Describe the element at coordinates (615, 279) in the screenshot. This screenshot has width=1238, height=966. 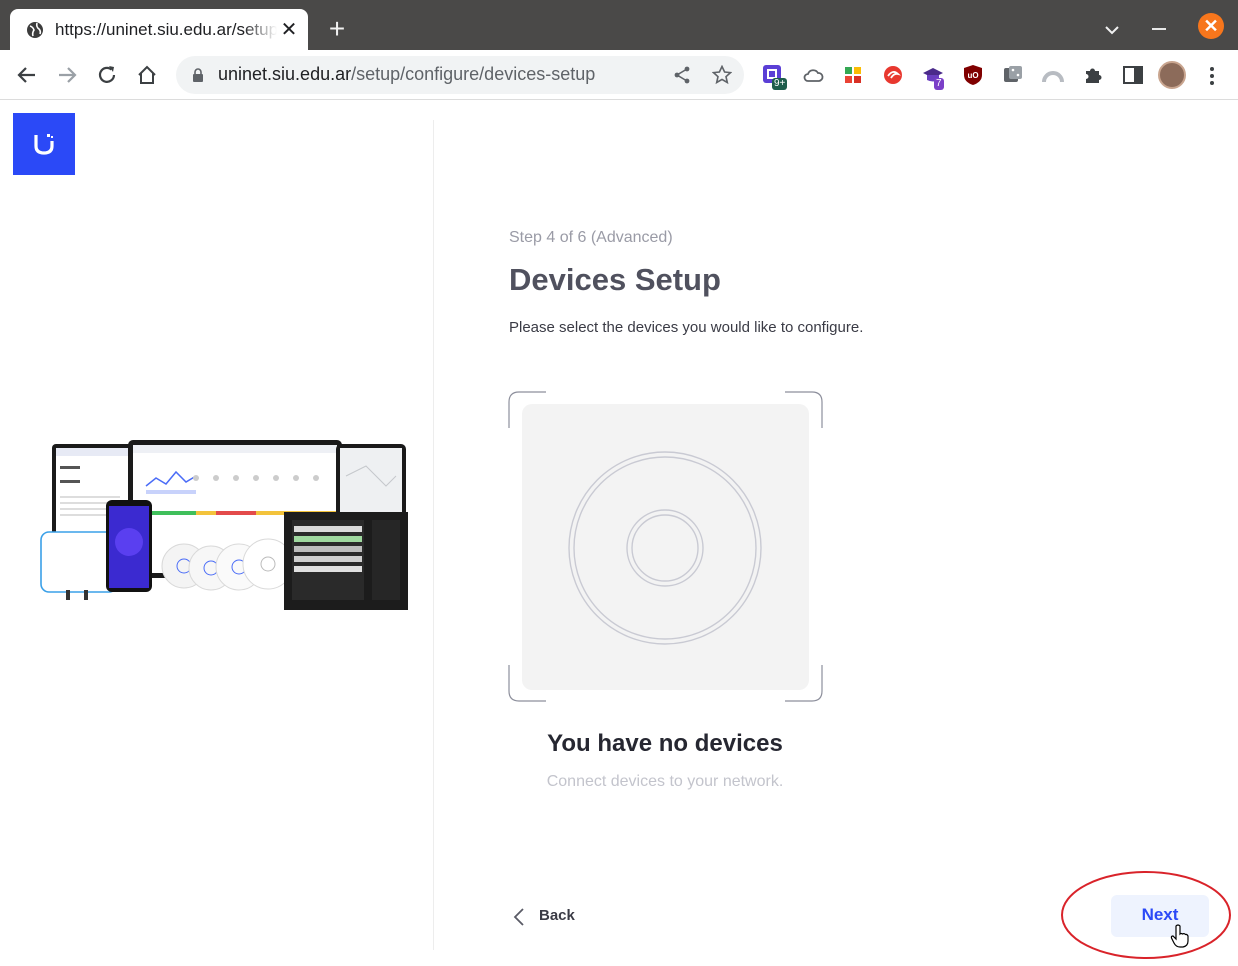
I see `page-title: Devices Setup` at that location.